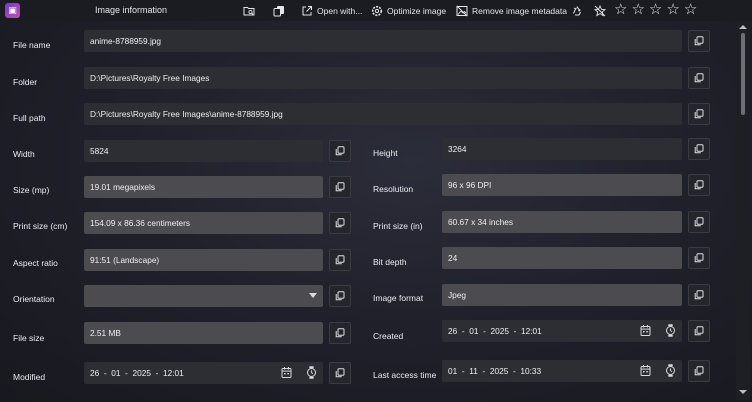  I want to click on recycle-button, so click(577, 10).